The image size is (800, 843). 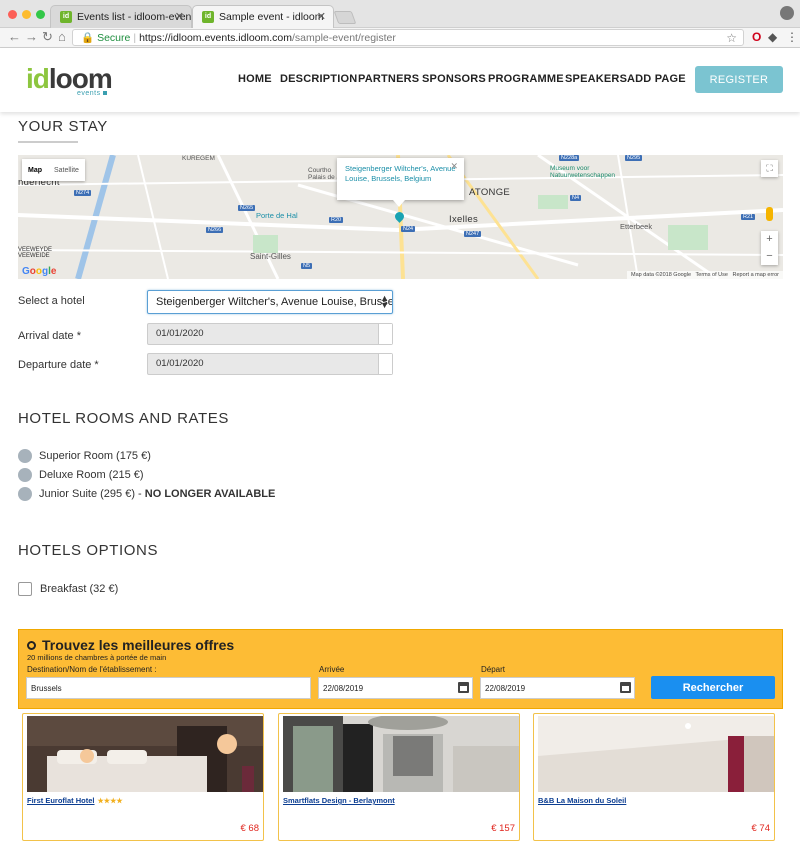 I want to click on map-type-control: Map Satellite, so click(x=53, y=170).